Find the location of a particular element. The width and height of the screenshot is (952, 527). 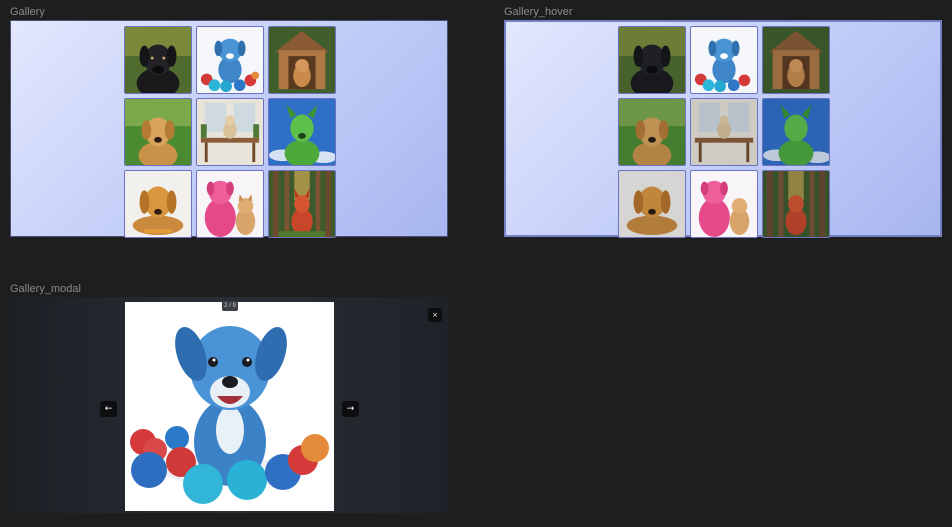

gallery-tile-fox-forest is located at coordinates (302, 204).